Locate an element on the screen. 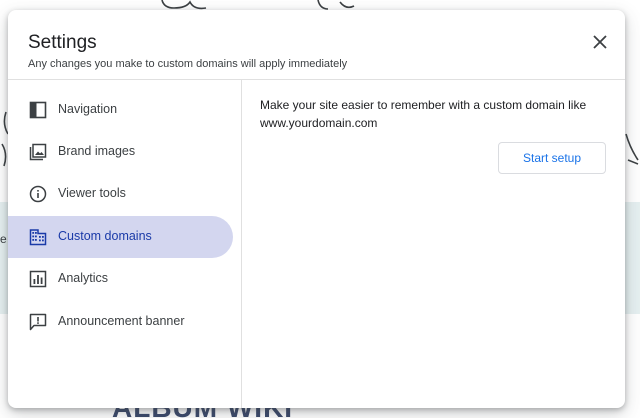 This screenshot has width=640, height=418. sidebar-item-navigation: Navigation is located at coordinates (120, 110).